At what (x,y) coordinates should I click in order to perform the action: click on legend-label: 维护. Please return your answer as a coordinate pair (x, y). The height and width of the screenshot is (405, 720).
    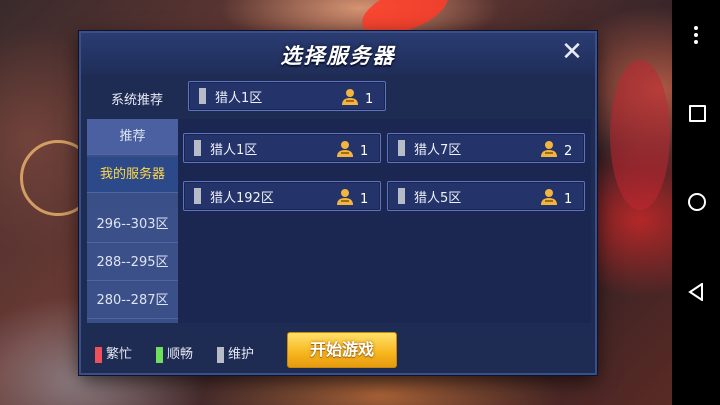
    Looking at the image, I should click on (241, 354).